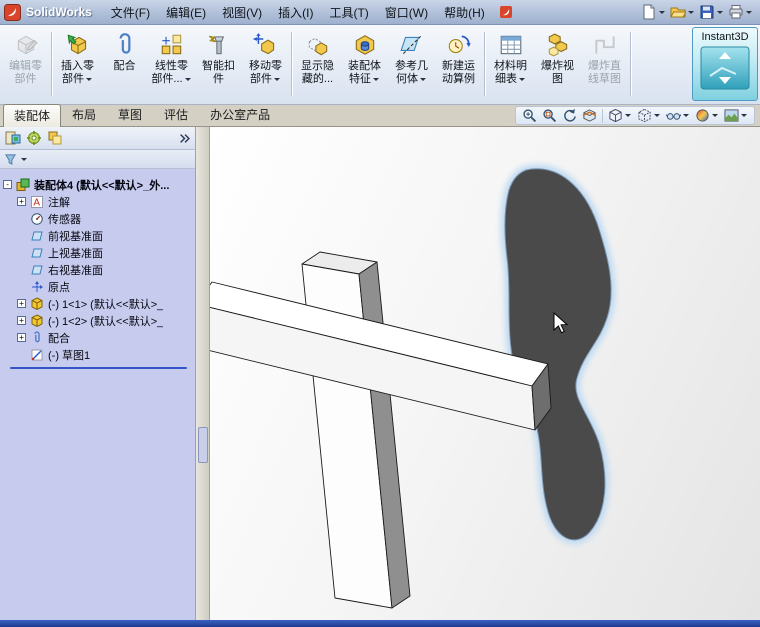 Image resolution: width=760 pixels, height=627 pixels. I want to click on view-orientation-icon, so click(620, 115).